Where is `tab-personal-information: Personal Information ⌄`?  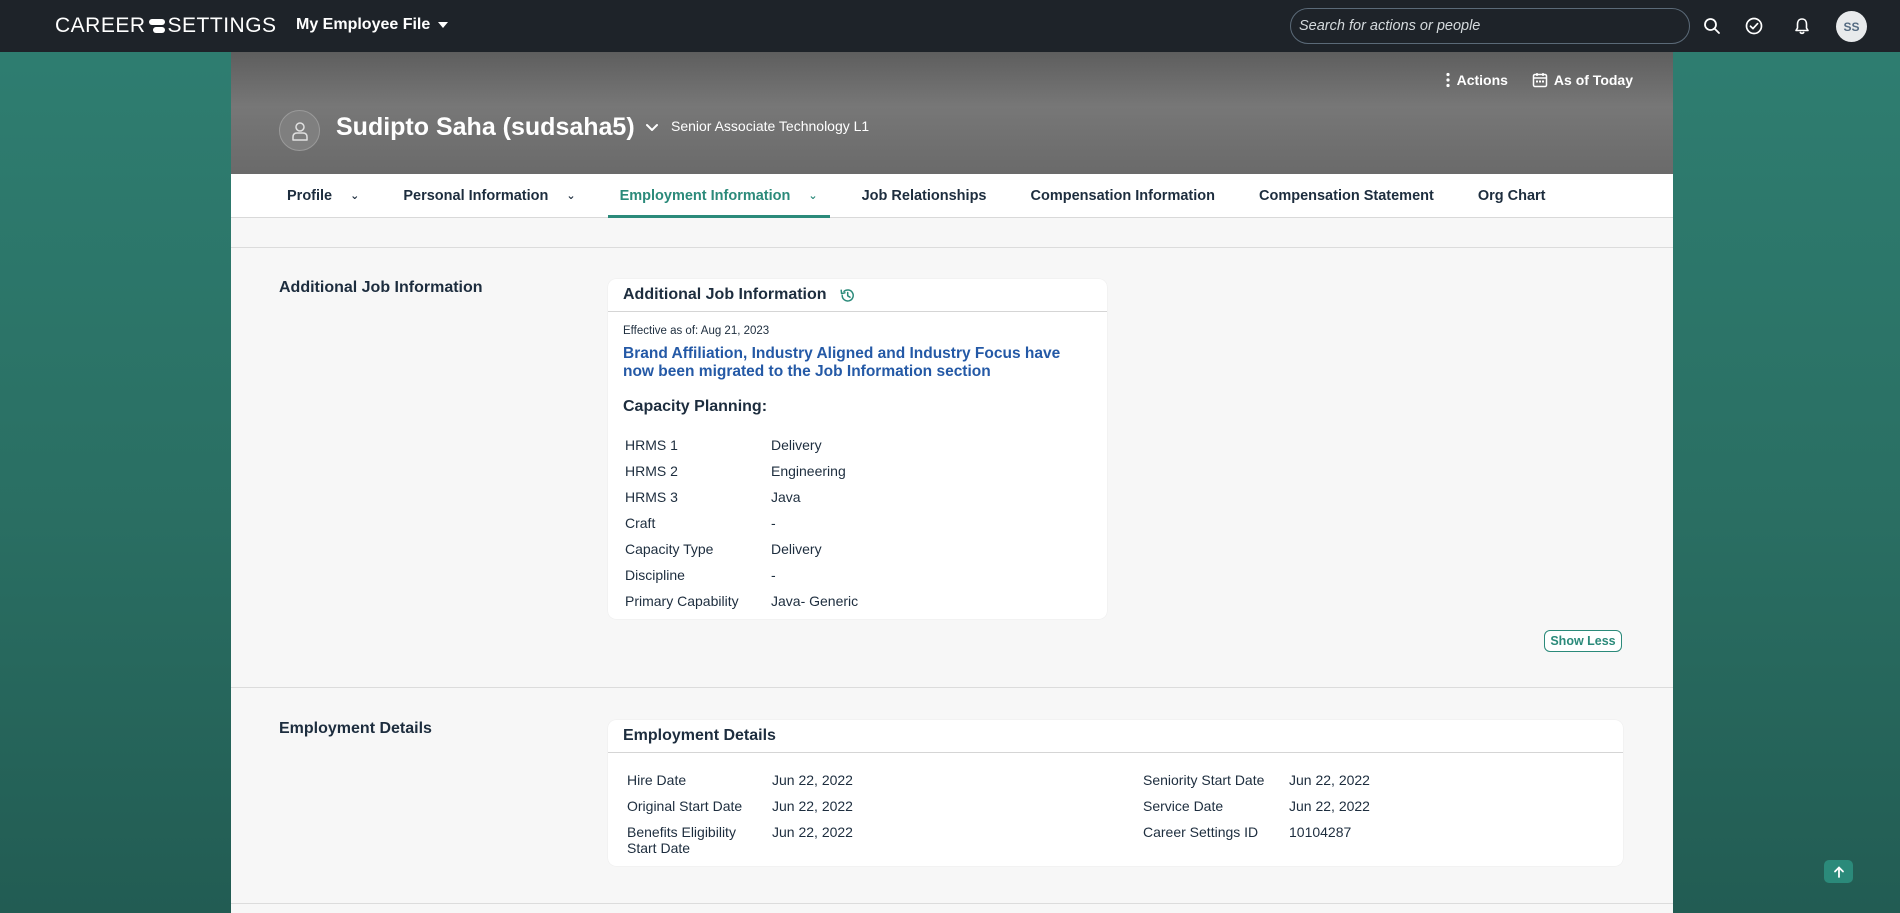 tab-personal-information: Personal Information ⌄ is located at coordinates (489, 195).